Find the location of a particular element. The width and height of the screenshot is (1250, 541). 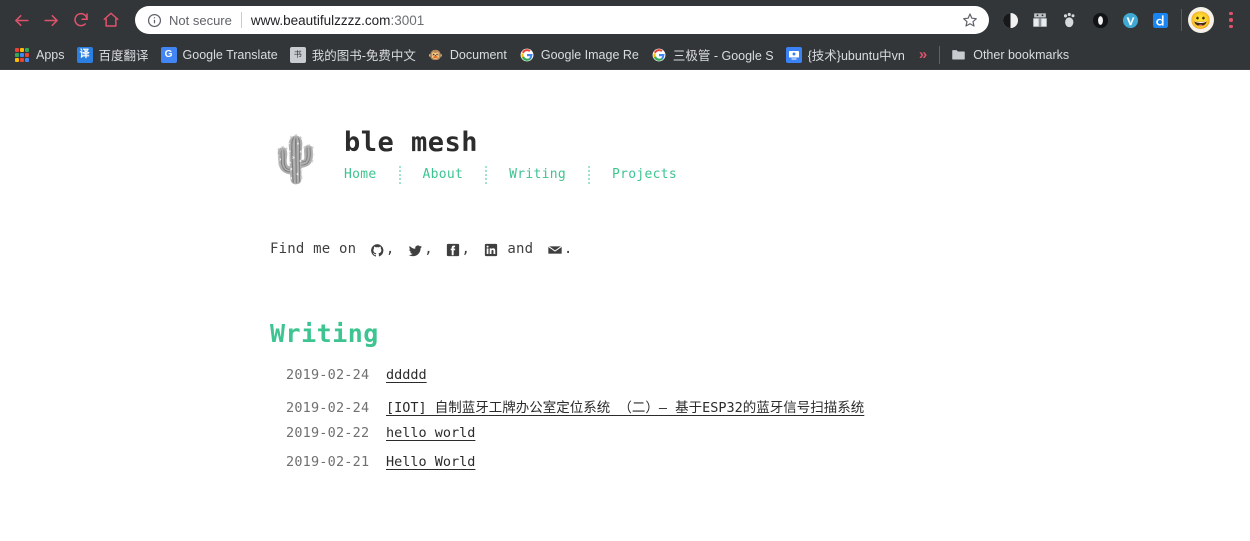

opera-extension-icon is located at coordinates (1100, 20).